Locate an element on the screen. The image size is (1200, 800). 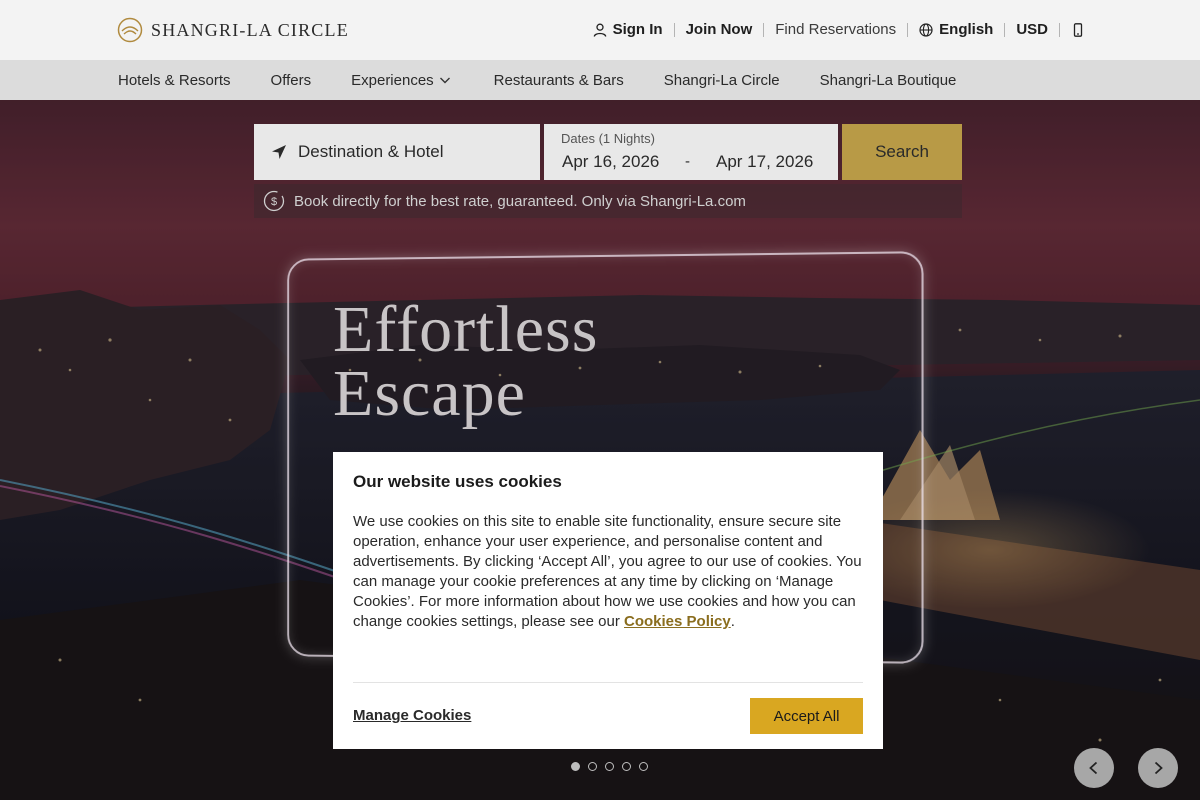
check-out-date: Apr 17, 2026 is located at coordinates (765, 161).